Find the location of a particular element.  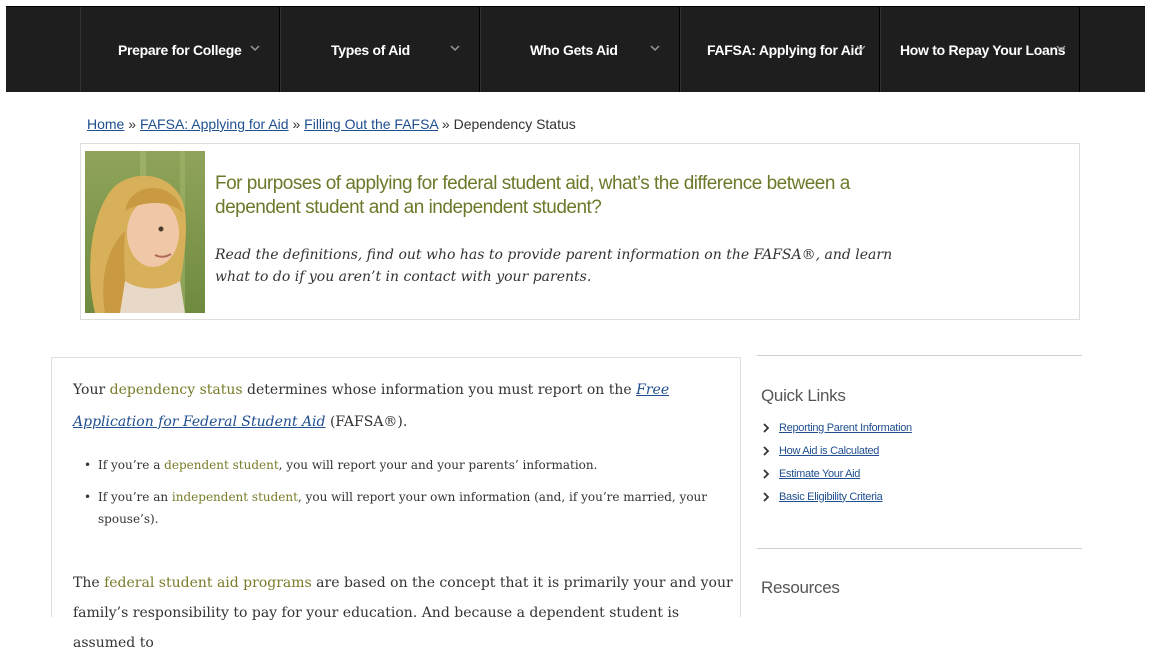

nav-item-prepare-for-college: Prepare for College is located at coordinates (180, 49).